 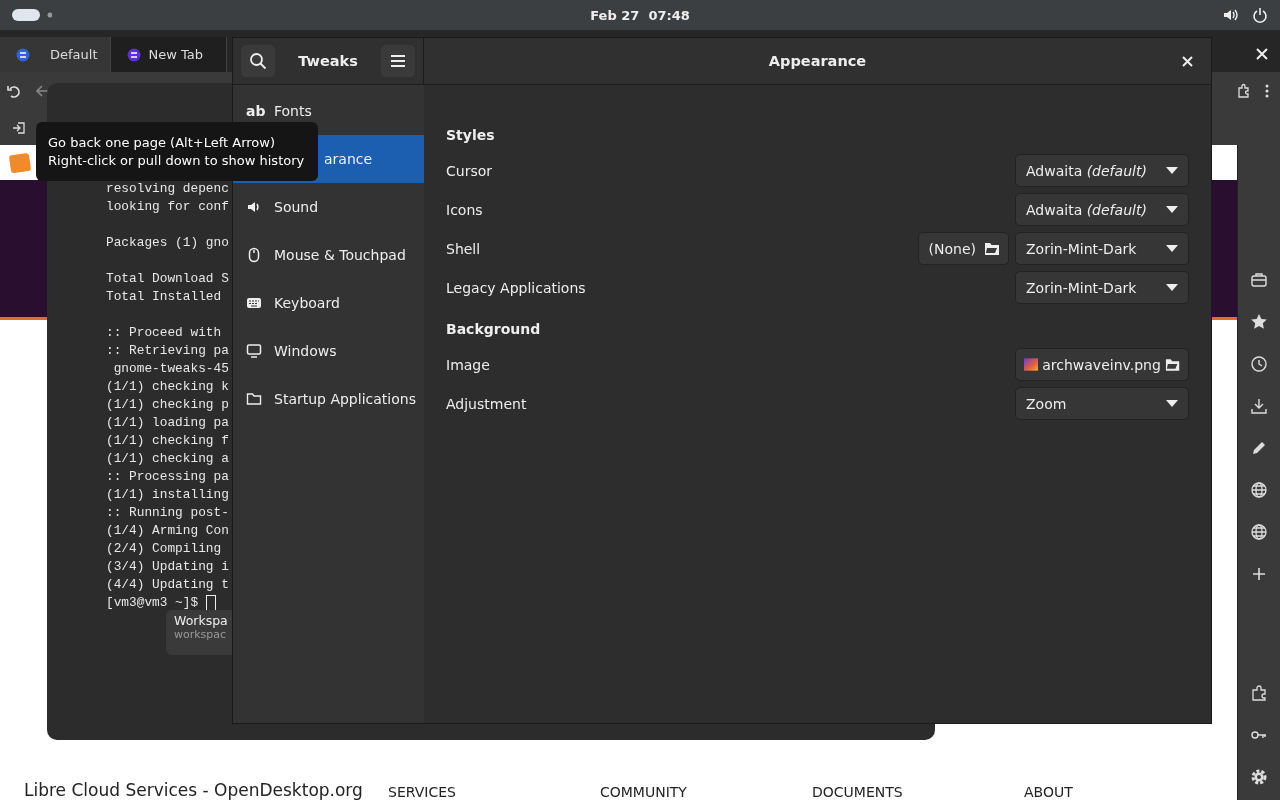 I want to click on speaker-icon, so click(x=254, y=207).